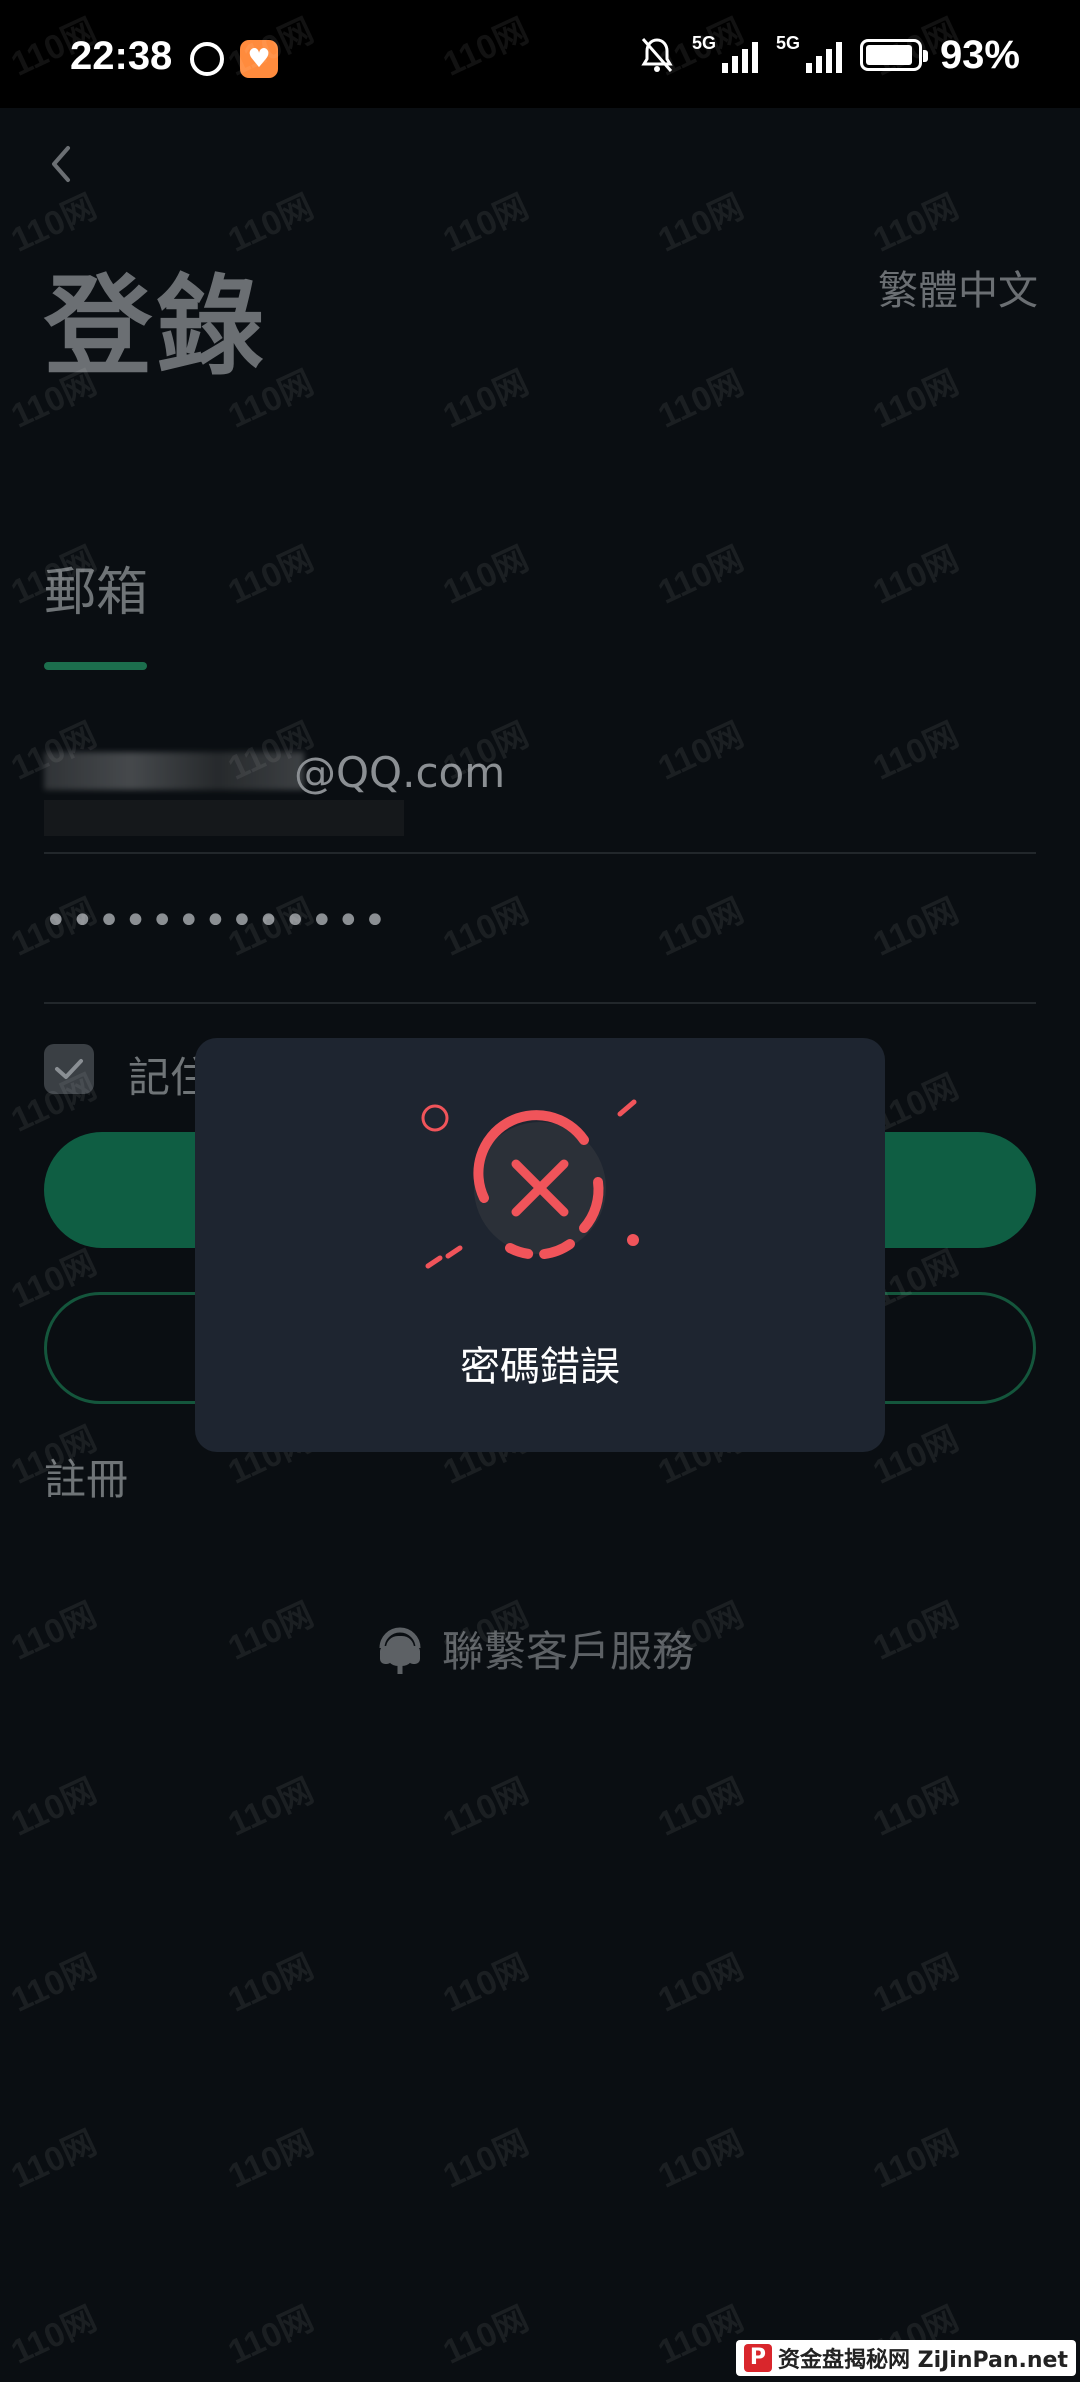 Image resolution: width=1080 pixels, height=2382 pixels. I want to click on error-x-icon, so click(530, 1184).